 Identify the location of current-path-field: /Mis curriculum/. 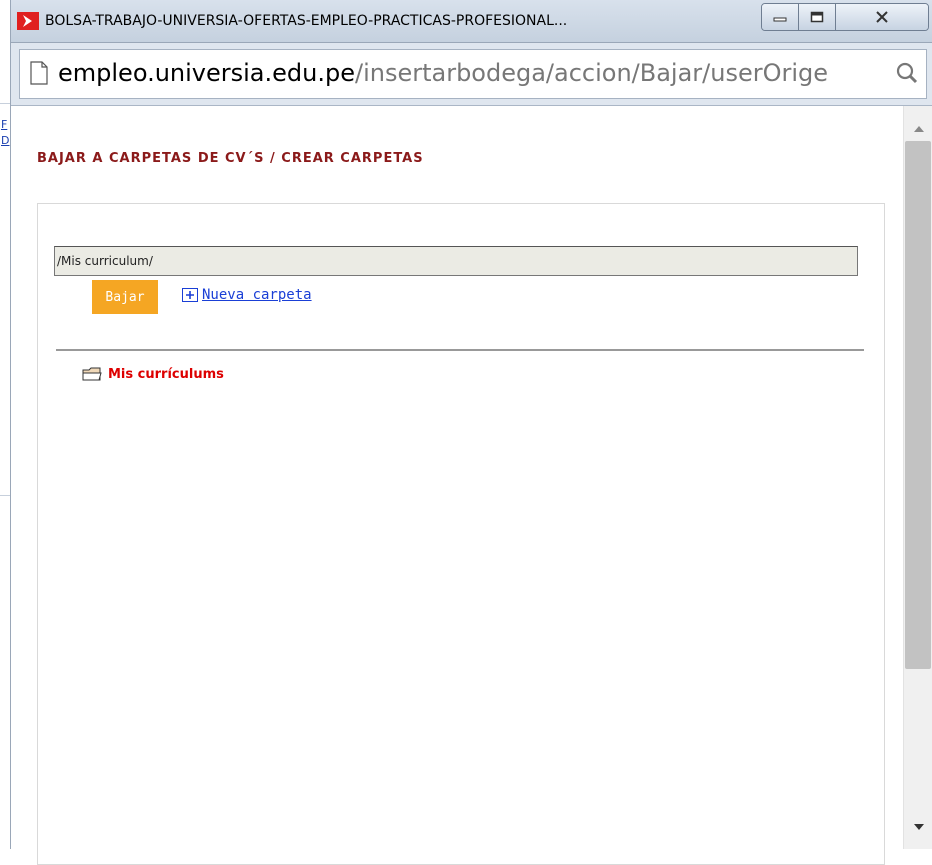
(456, 261).